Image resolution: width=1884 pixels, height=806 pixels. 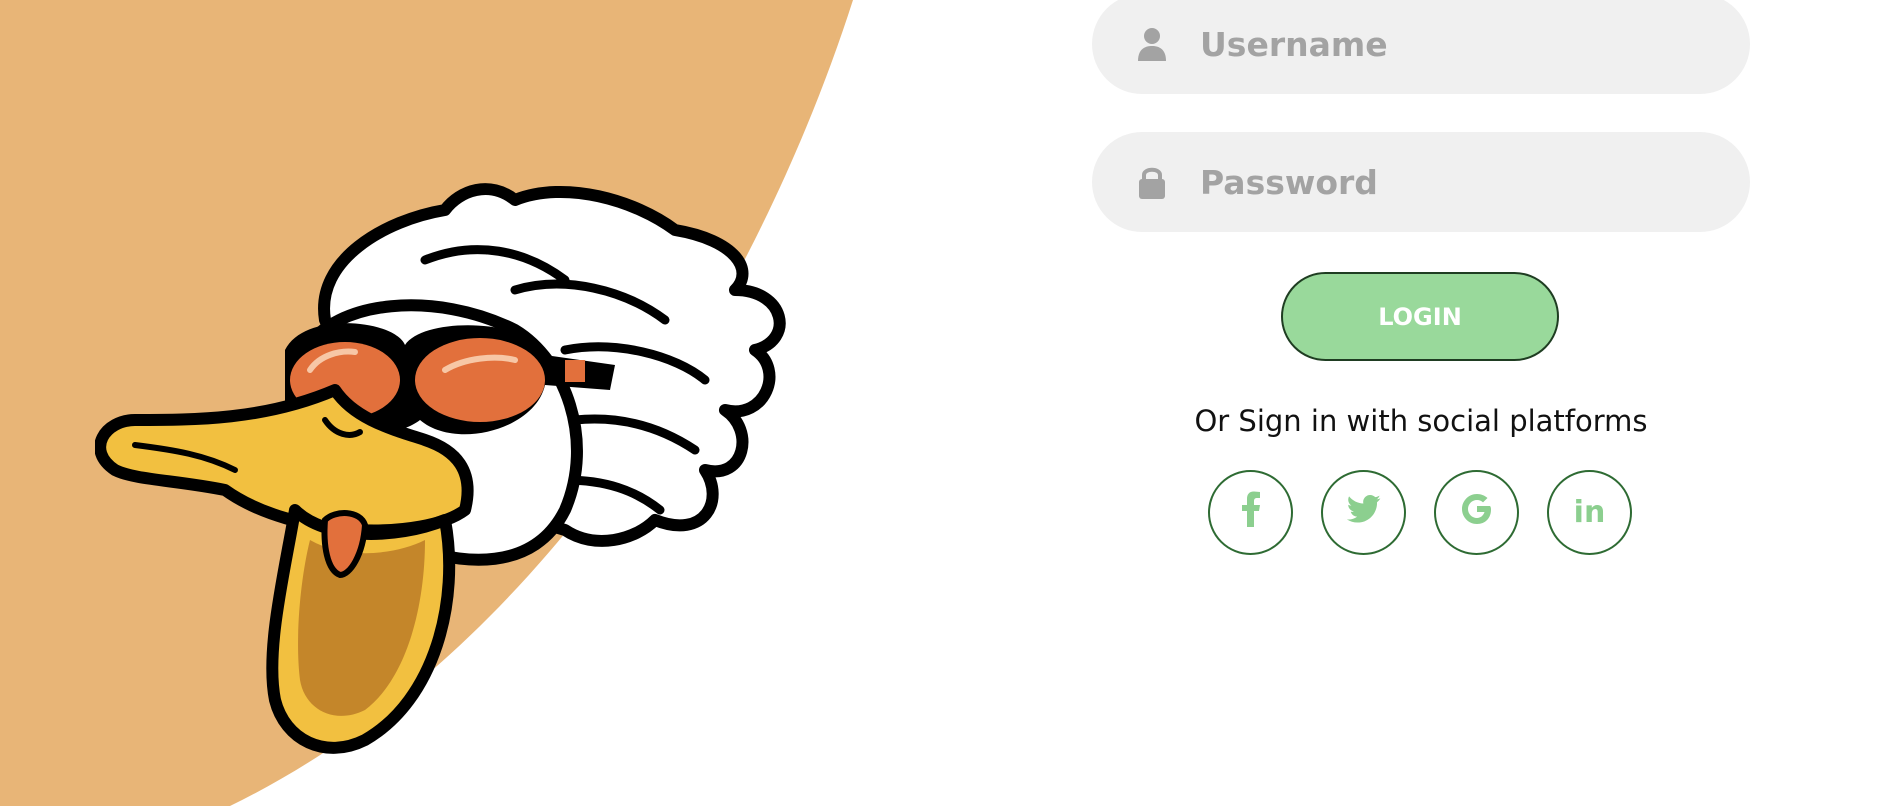 I want to click on login-button: LOGIN, so click(x=1420, y=316).